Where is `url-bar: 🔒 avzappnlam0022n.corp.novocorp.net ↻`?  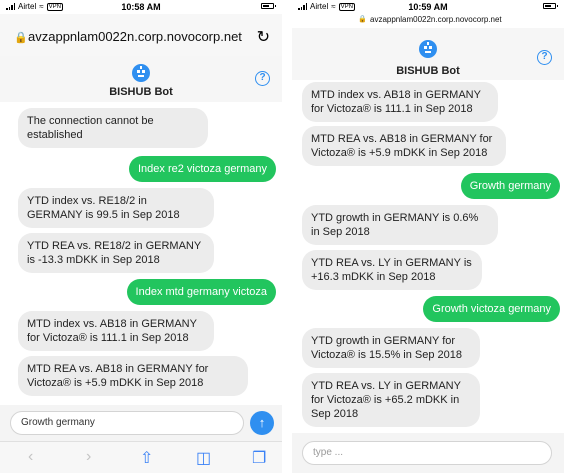 url-bar: 🔒 avzappnlam0022n.corp.novocorp.net ↻ is located at coordinates (141, 35).